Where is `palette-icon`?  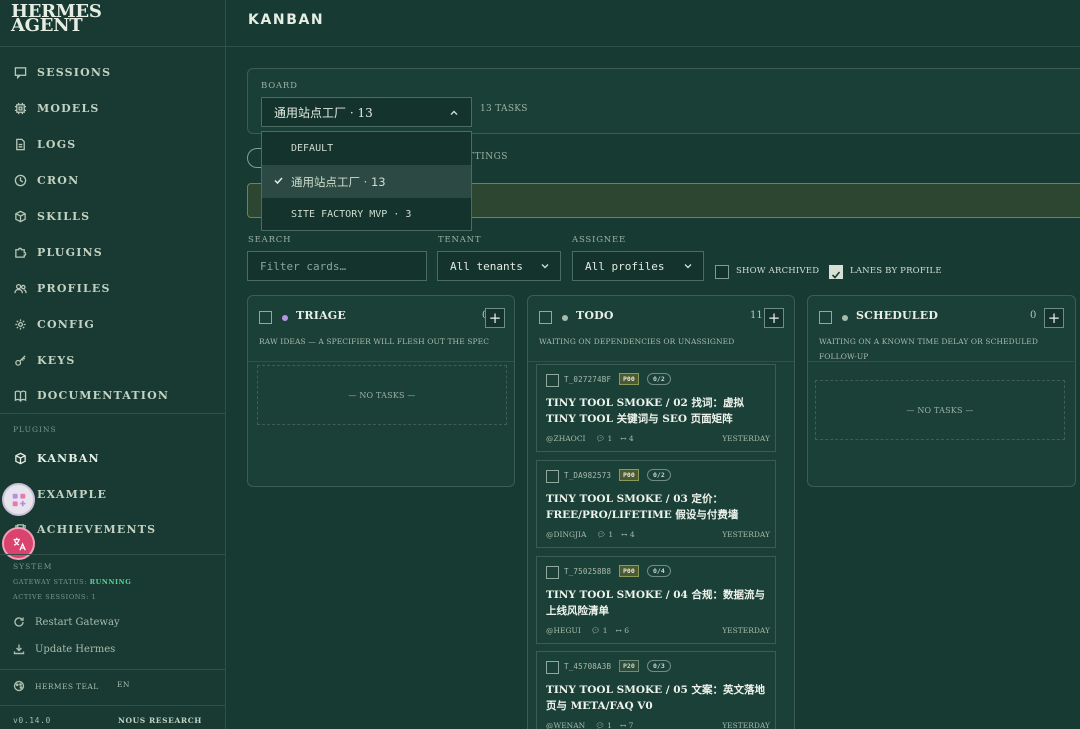 palette-icon is located at coordinates (19, 686).